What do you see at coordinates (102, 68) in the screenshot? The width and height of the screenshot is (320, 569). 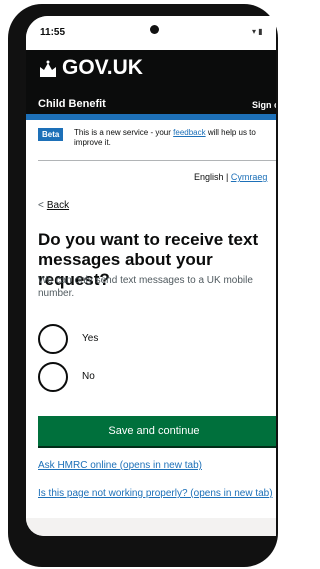 I see `govuk-logo-text: GOV.UK` at bounding box center [102, 68].